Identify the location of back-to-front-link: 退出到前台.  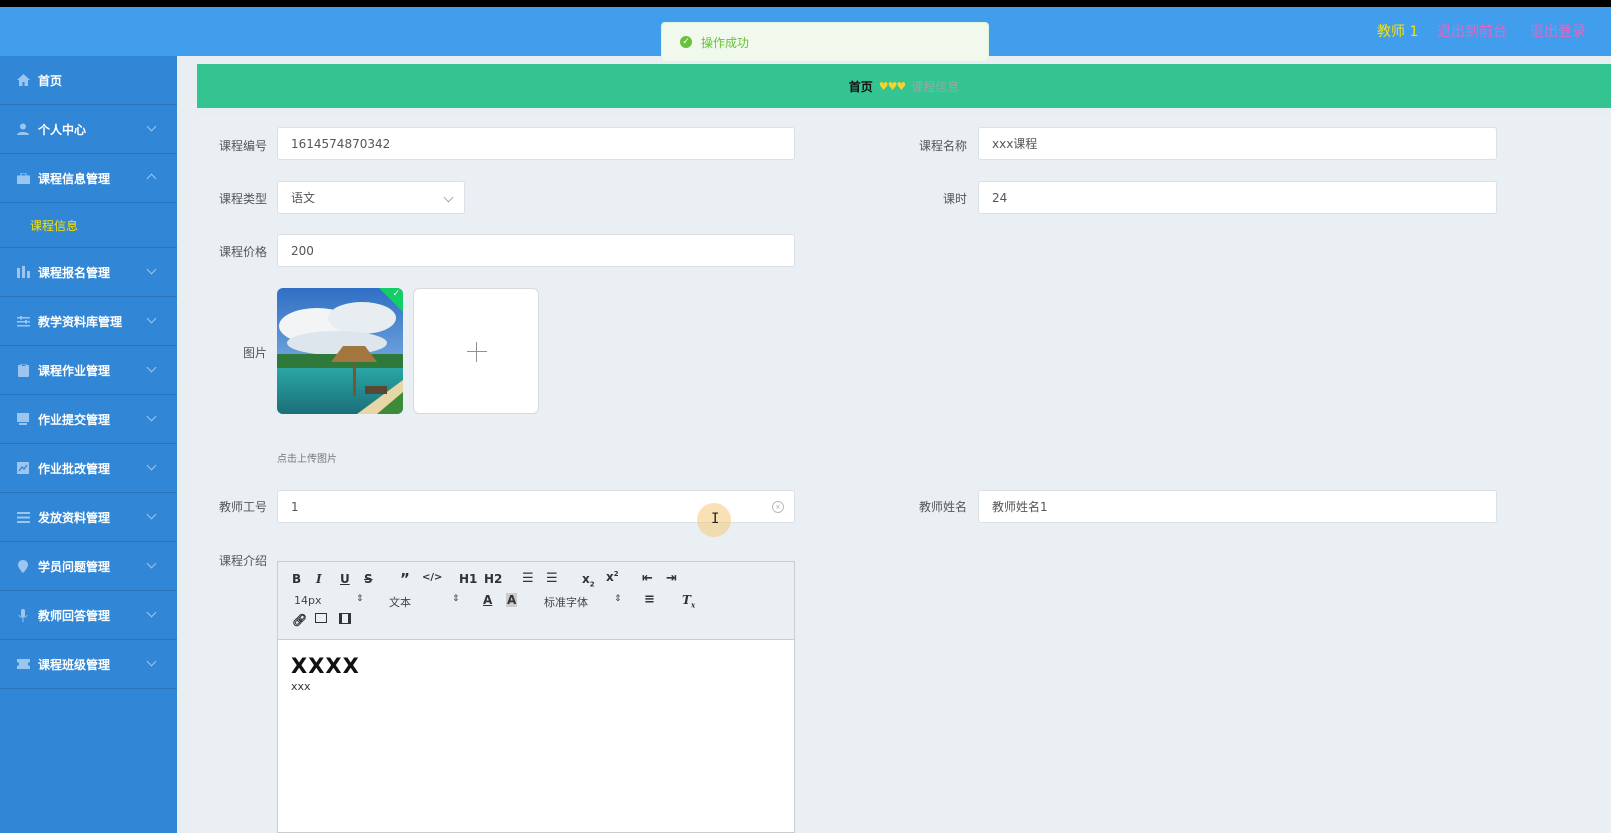
(1472, 31).